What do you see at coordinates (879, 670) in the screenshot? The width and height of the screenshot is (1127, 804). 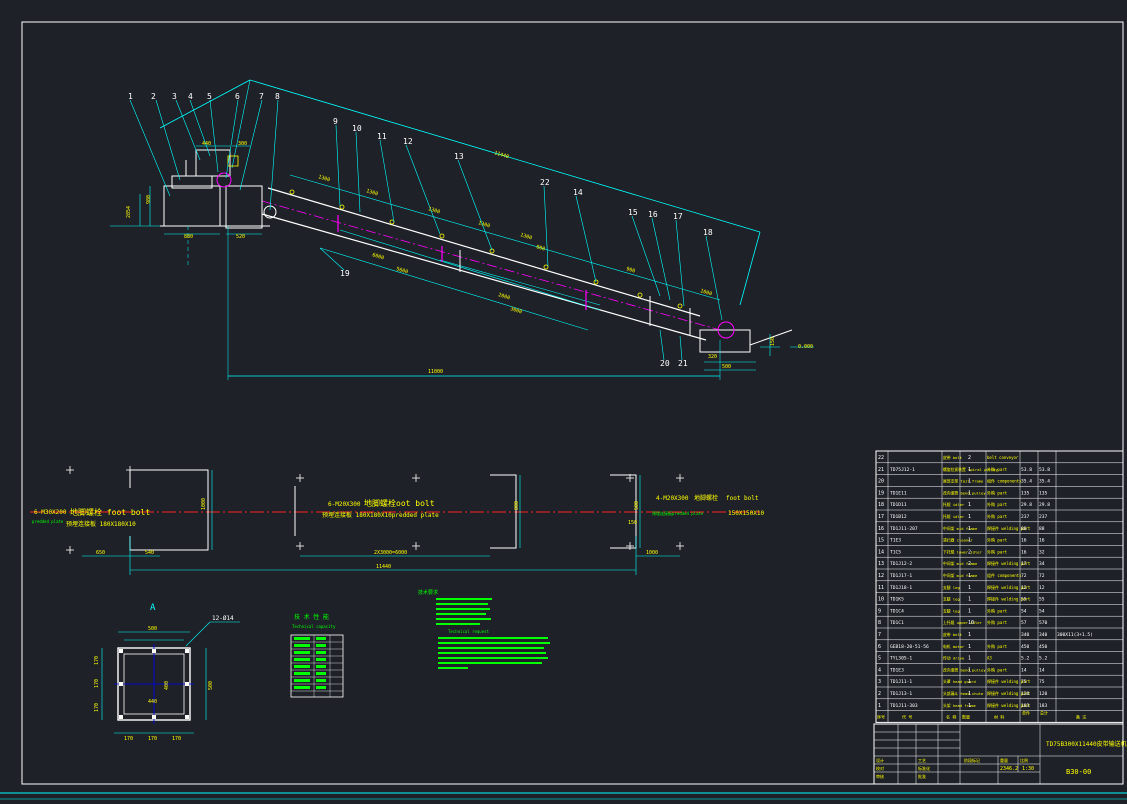 I see `parts-row-no: 4` at bounding box center [879, 670].